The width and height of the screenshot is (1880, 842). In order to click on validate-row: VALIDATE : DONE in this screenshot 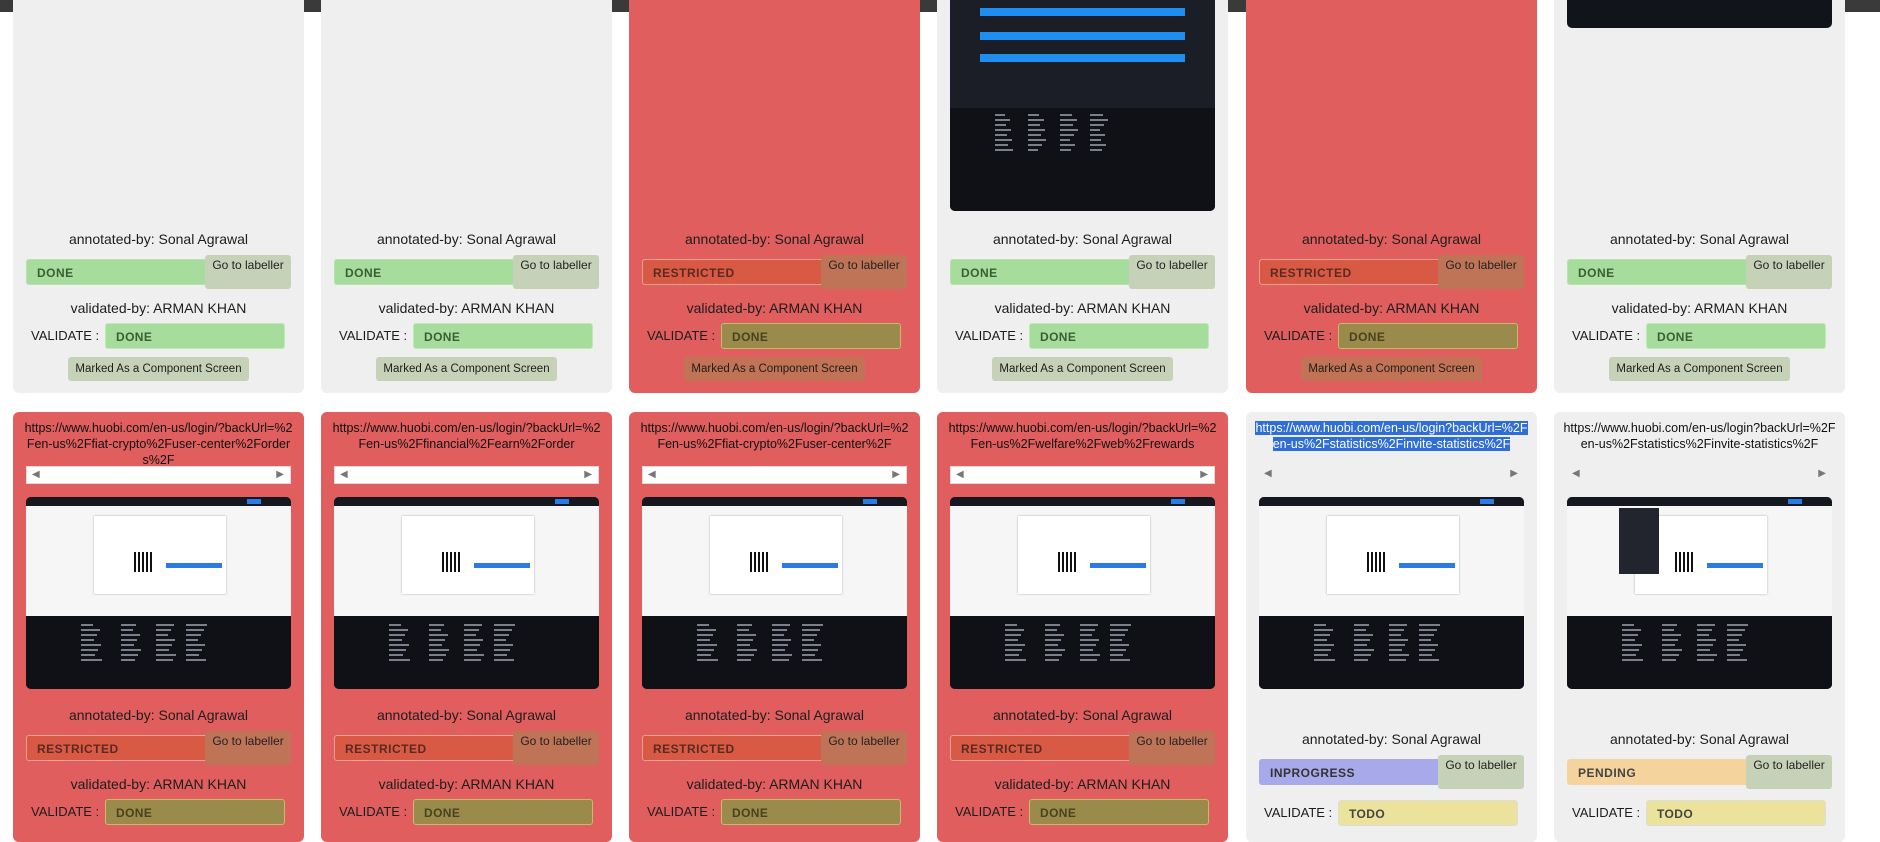, I will do `click(466, 336)`.